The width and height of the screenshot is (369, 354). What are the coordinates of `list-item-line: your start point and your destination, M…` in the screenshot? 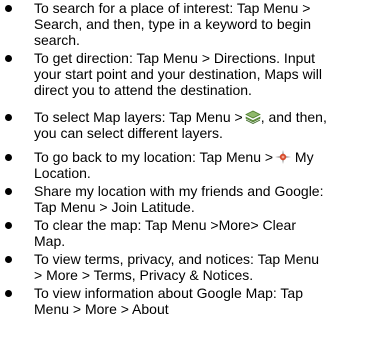 It's located at (178, 74).